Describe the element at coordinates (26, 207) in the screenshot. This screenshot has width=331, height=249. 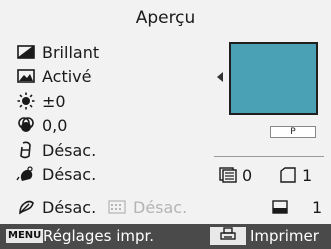
I see `noise-reduction-icon` at that location.